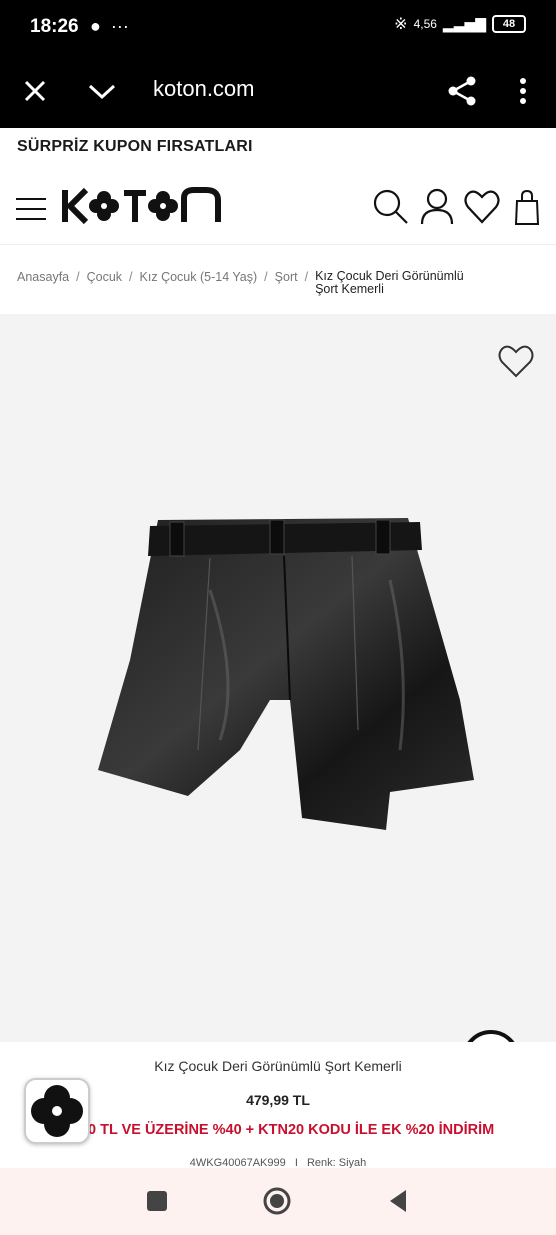 This screenshot has width=556, height=1235. Describe the element at coordinates (516, 361) in the screenshot. I see `add-to-favorites-heart-icon` at that location.